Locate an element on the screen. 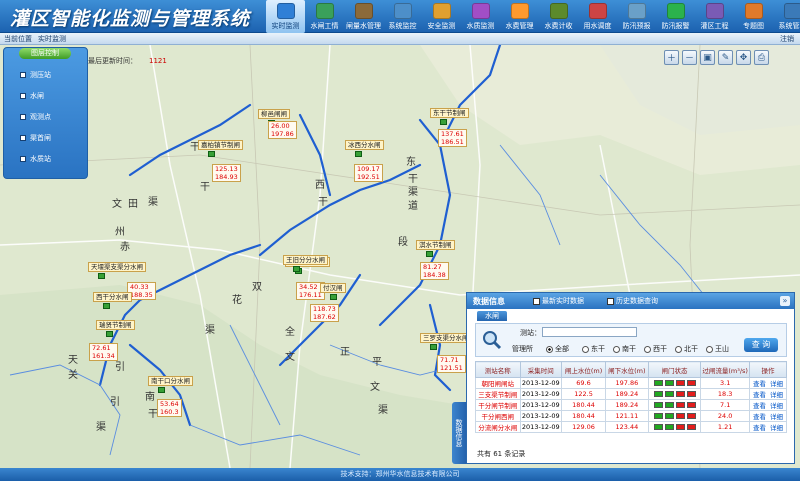 The image size is (800, 481). logout-link: 注销 is located at coordinates (787, 39).